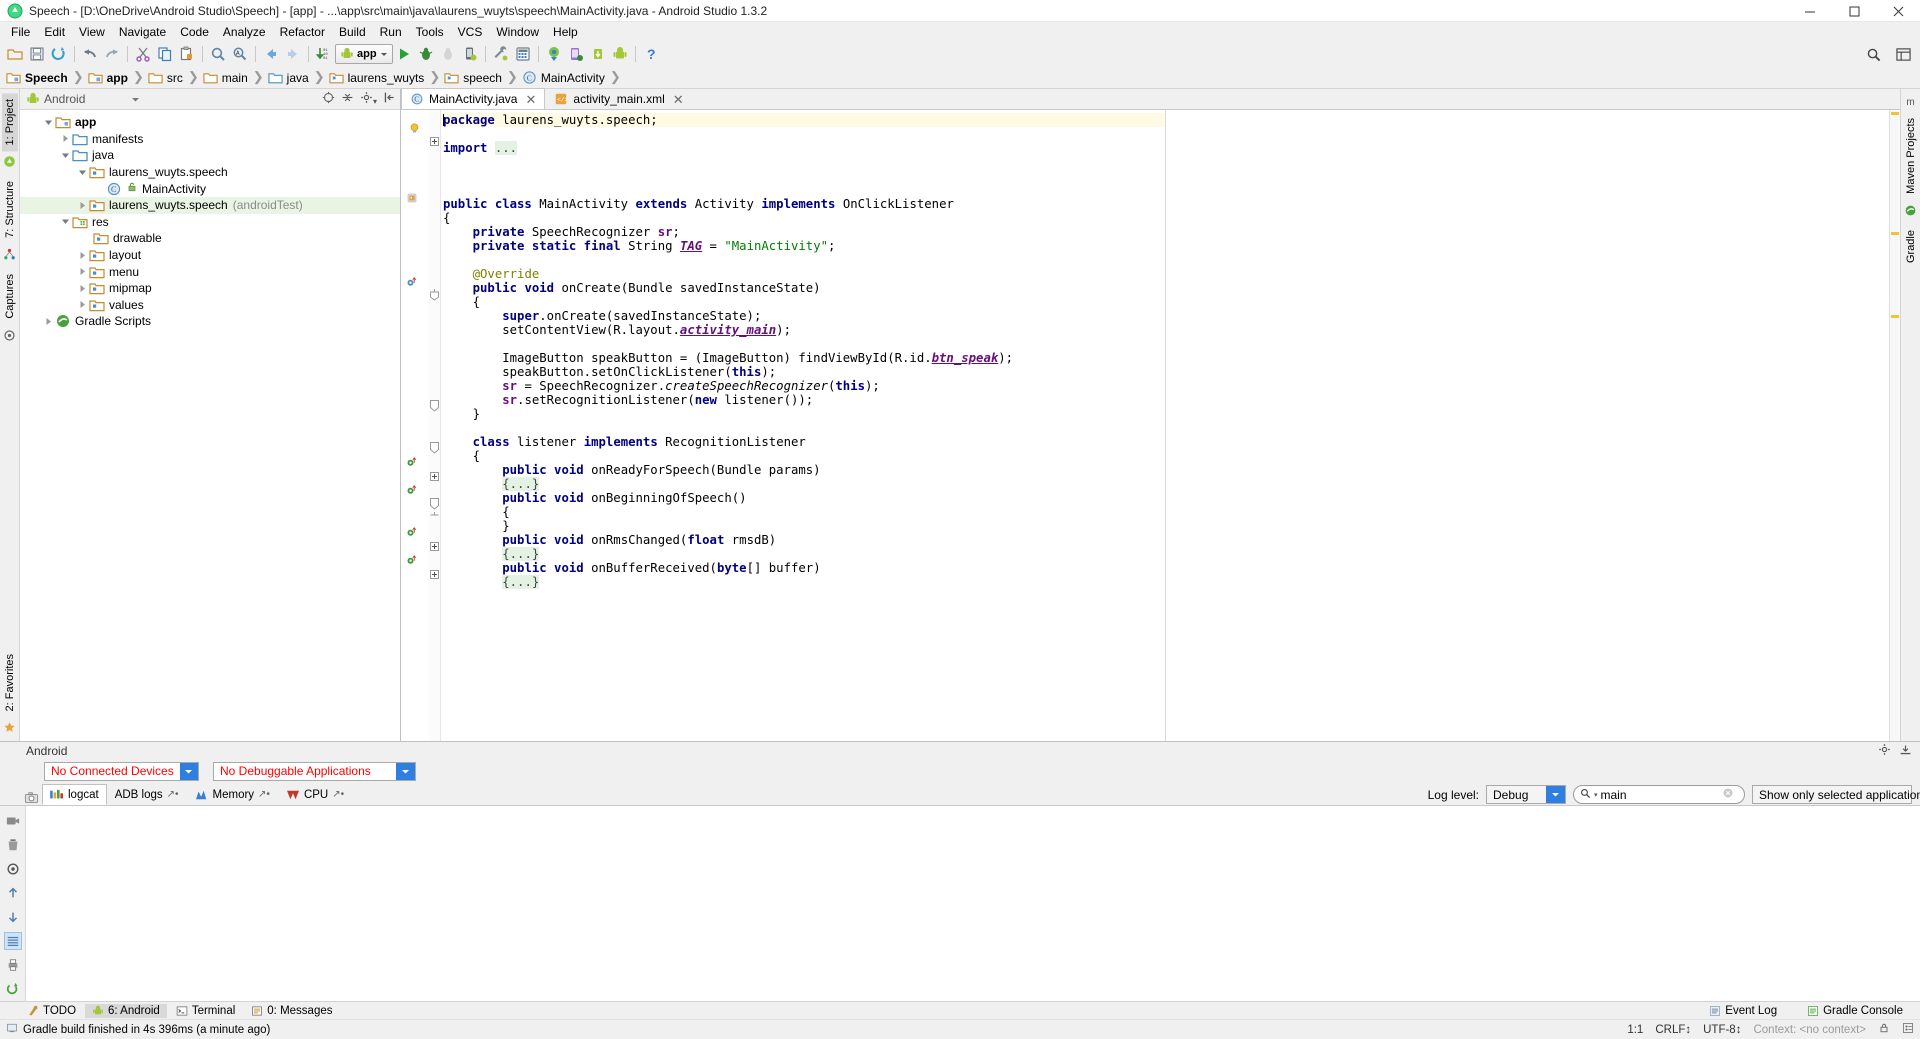 This screenshot has width=1920, height=1039. I want to click on encoding: UTF-8↕, so click(1722, 1030).